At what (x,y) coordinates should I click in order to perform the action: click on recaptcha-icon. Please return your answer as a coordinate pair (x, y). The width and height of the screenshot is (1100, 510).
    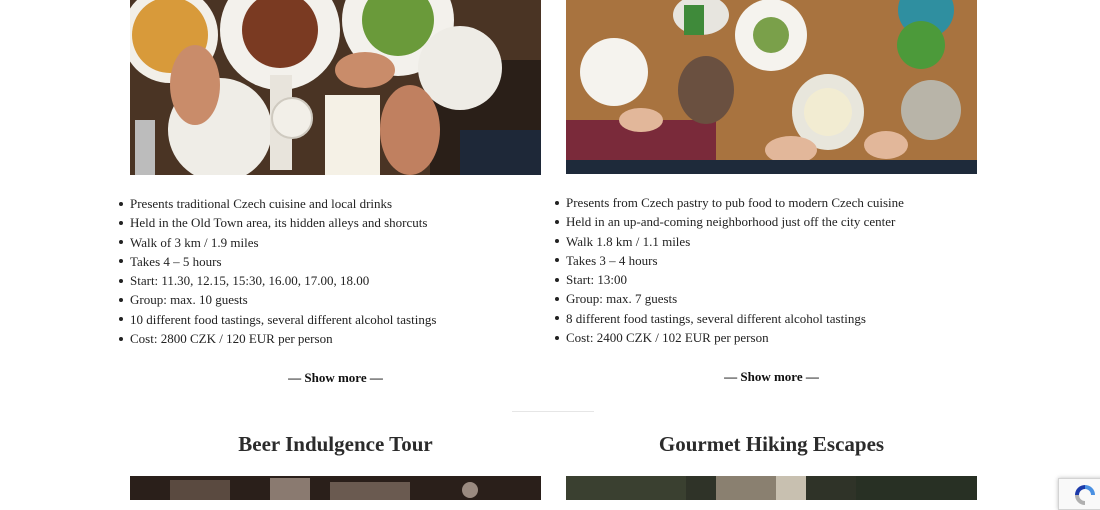
    Looking at the image, I should click on (1085, 495).